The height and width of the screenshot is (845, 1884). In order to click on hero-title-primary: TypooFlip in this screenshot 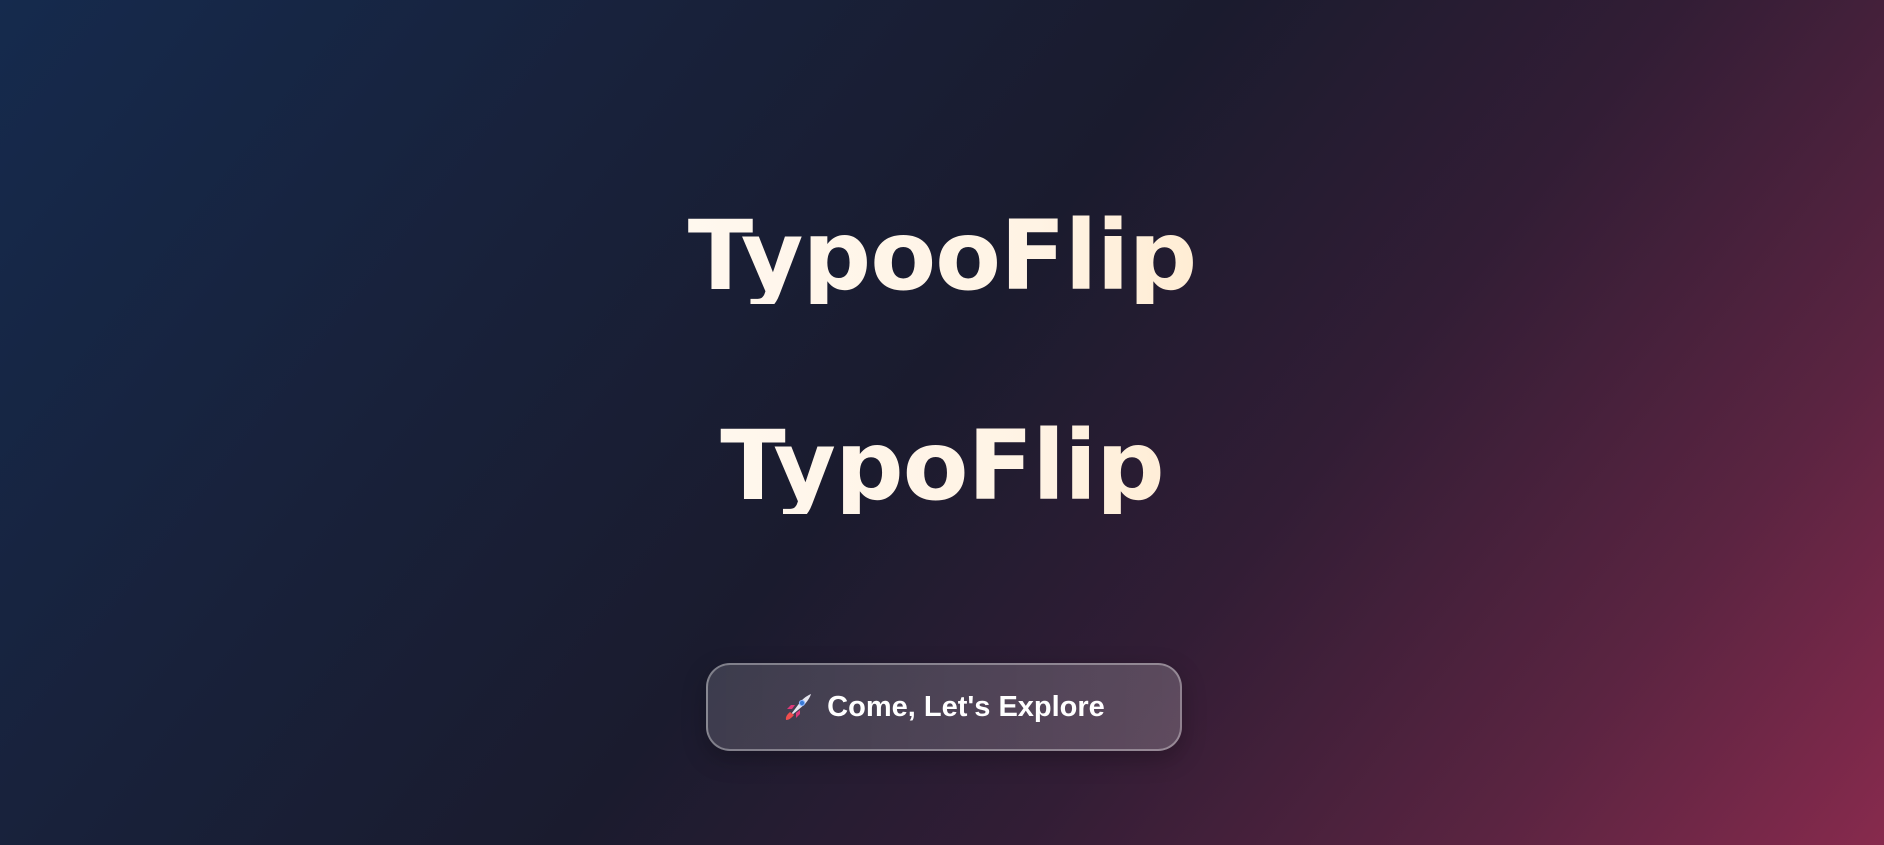, I will do `click(942, 256)`.